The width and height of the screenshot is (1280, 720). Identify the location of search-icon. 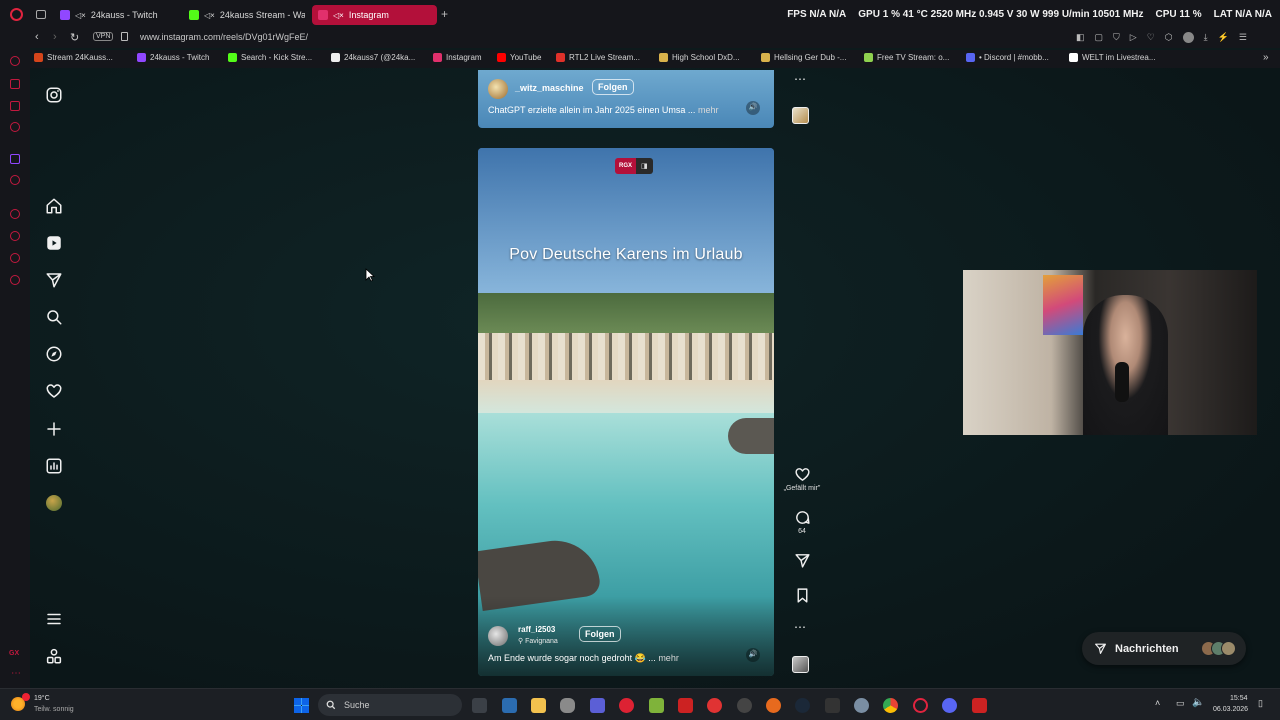
(54, 317).